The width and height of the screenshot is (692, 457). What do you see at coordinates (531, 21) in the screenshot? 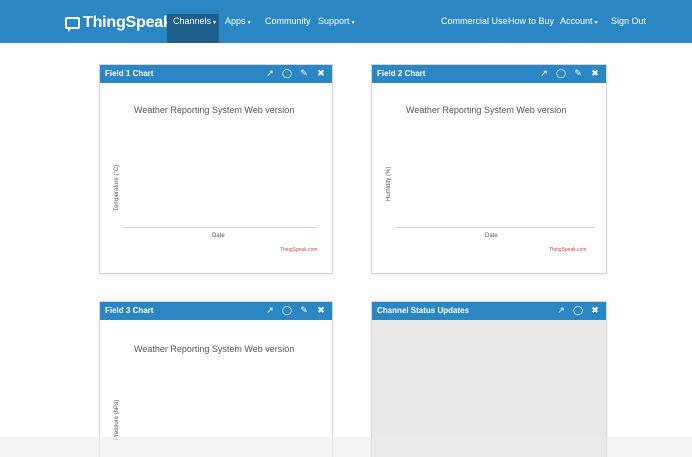
I see `nav-how-to-buy-label: How to Buy` at bounding box center [531, 21].